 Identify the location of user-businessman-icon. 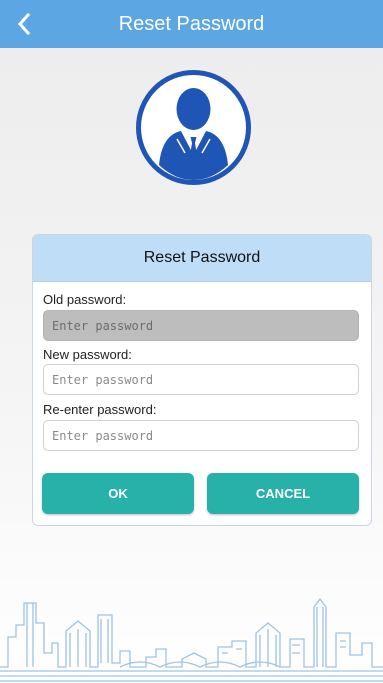
(193, 127).